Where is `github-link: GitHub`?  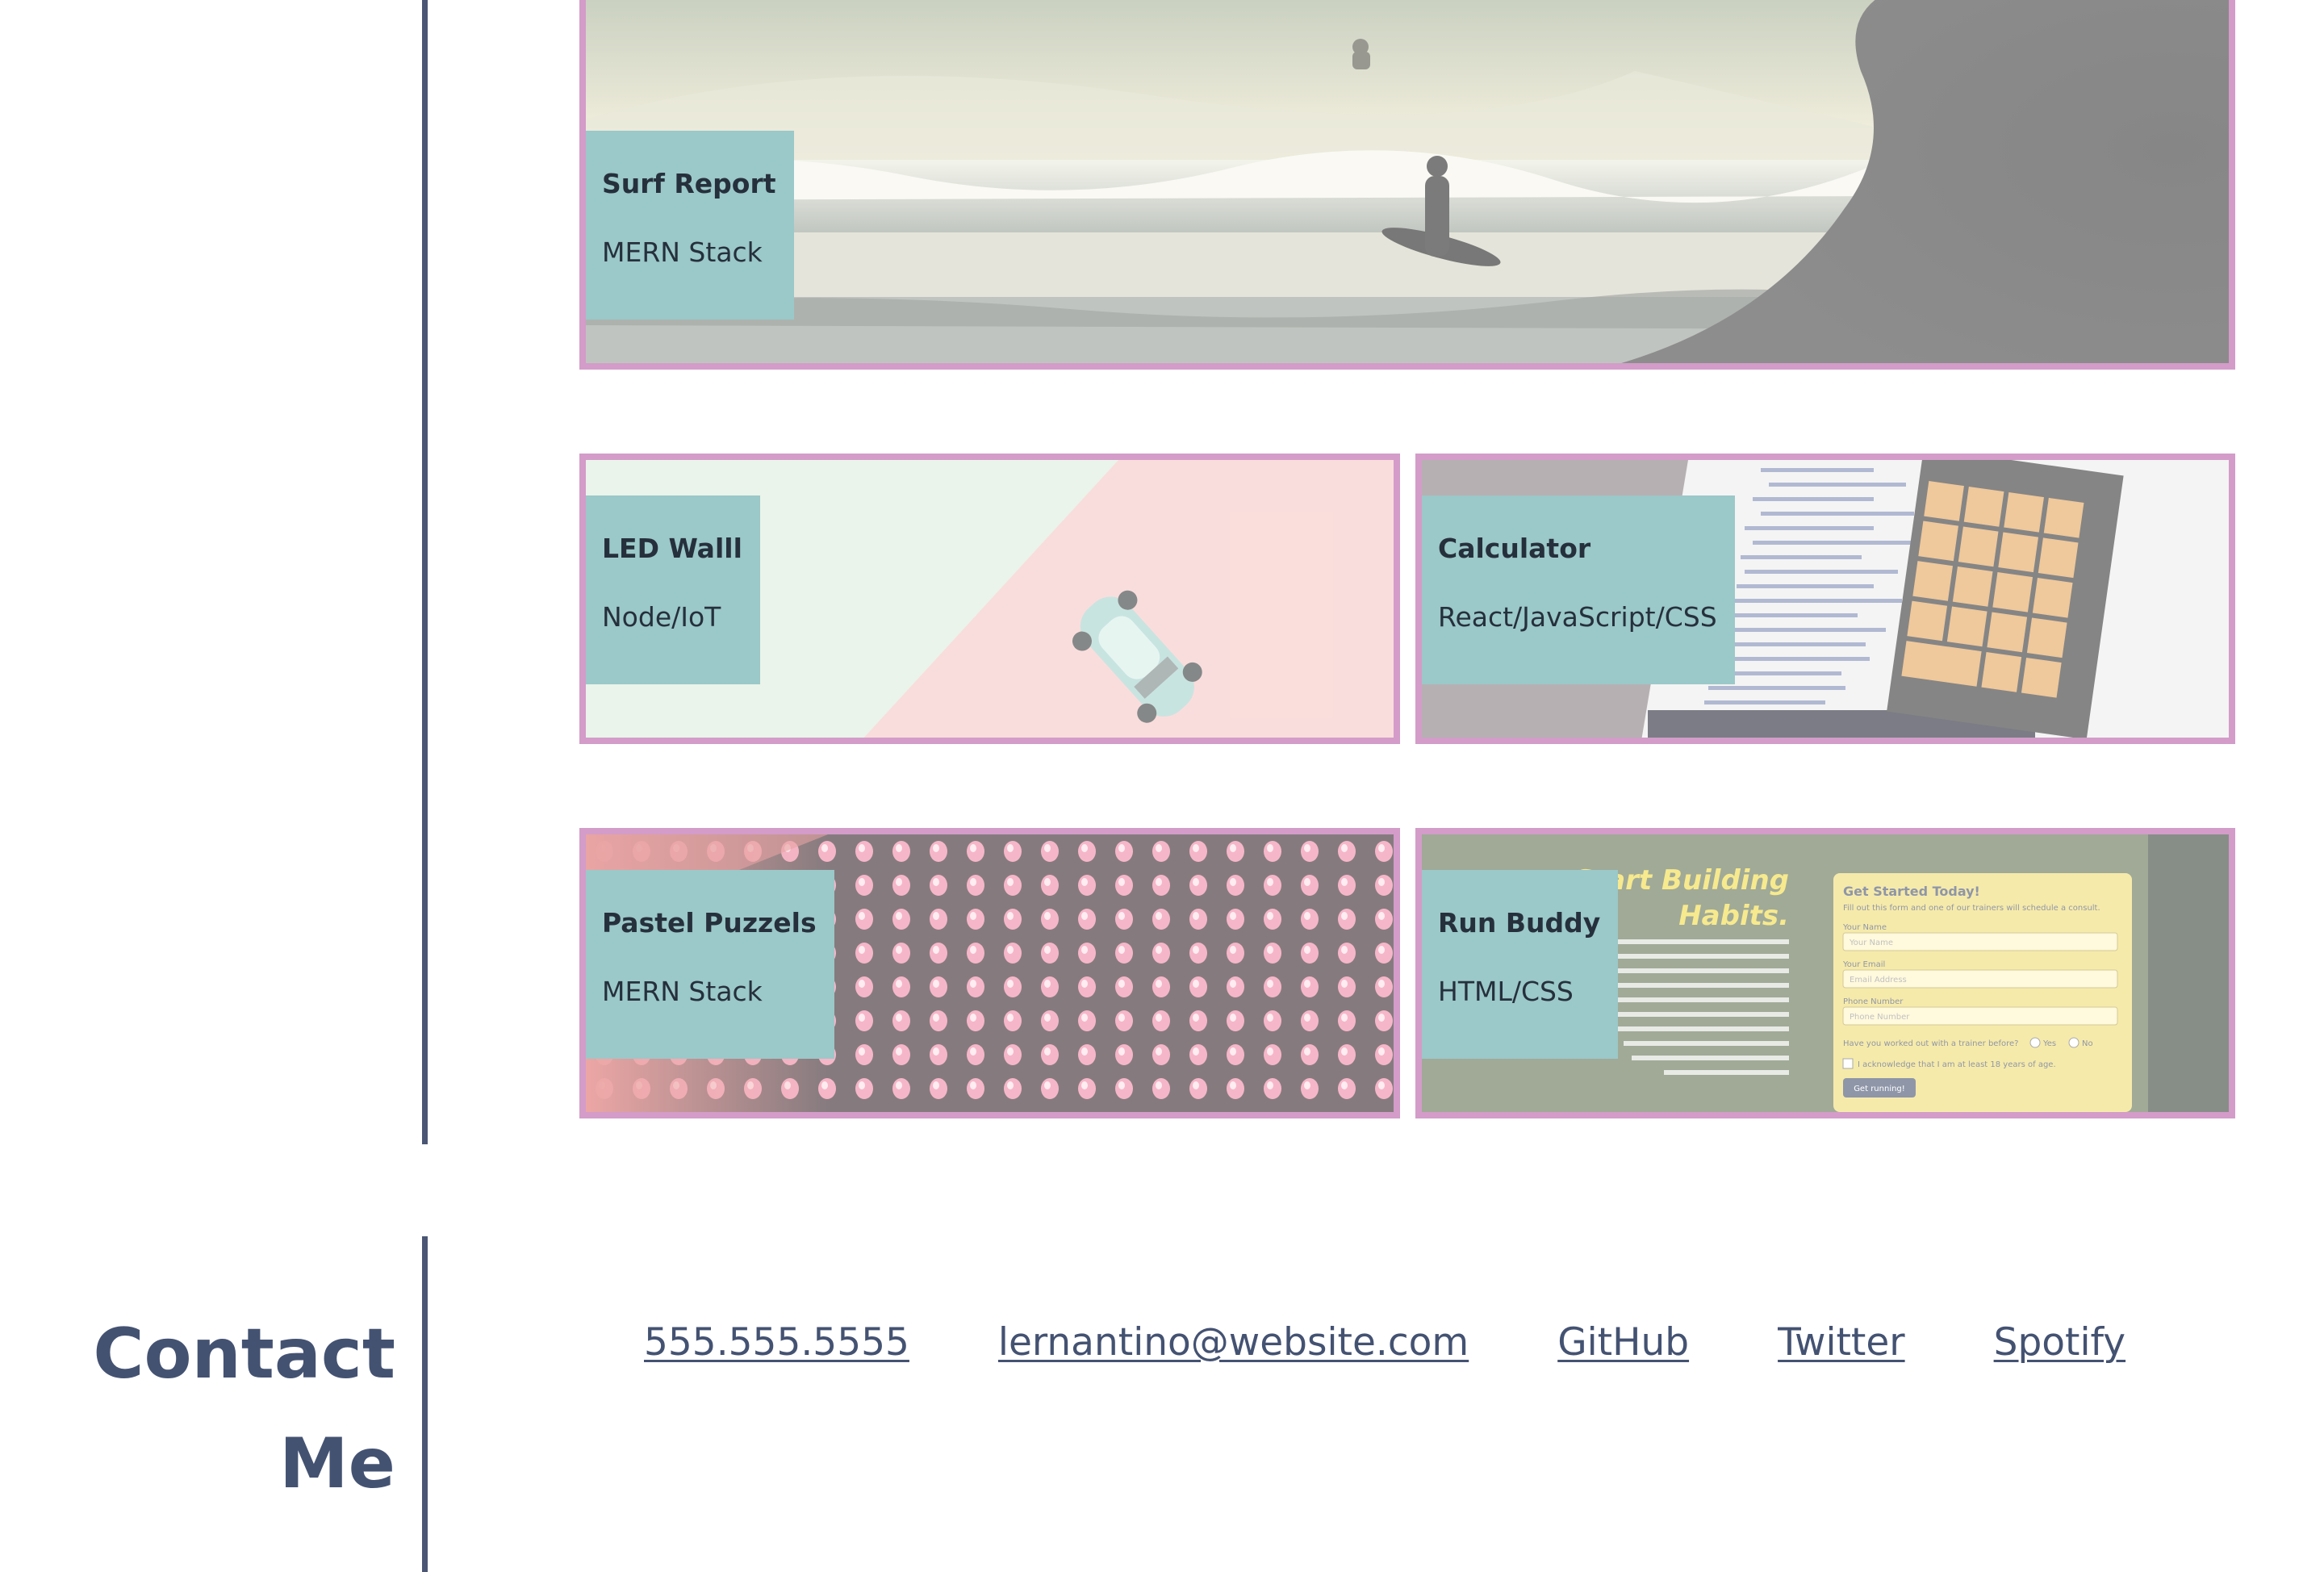
github-link: GitHub is located at coordinates (1623, 1342).